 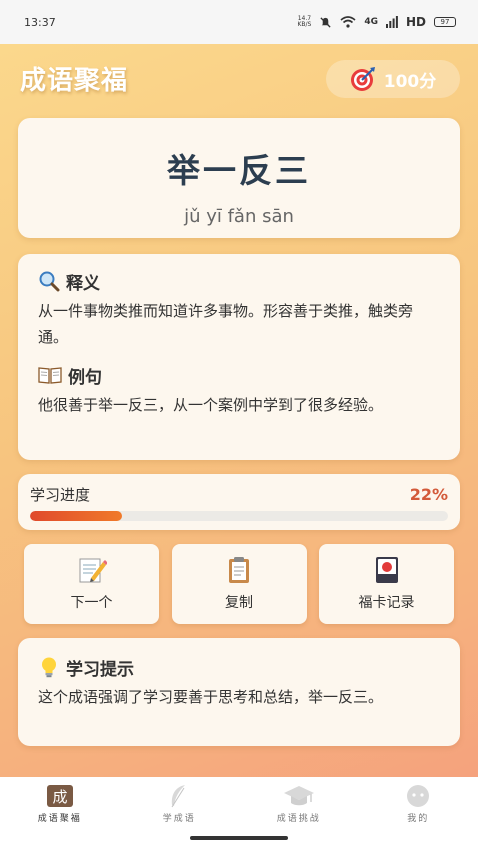 What do you see at coordinates (239, 375) in the screenshot?
I see `example-heading: 例句` at bounding box center [239, 375].